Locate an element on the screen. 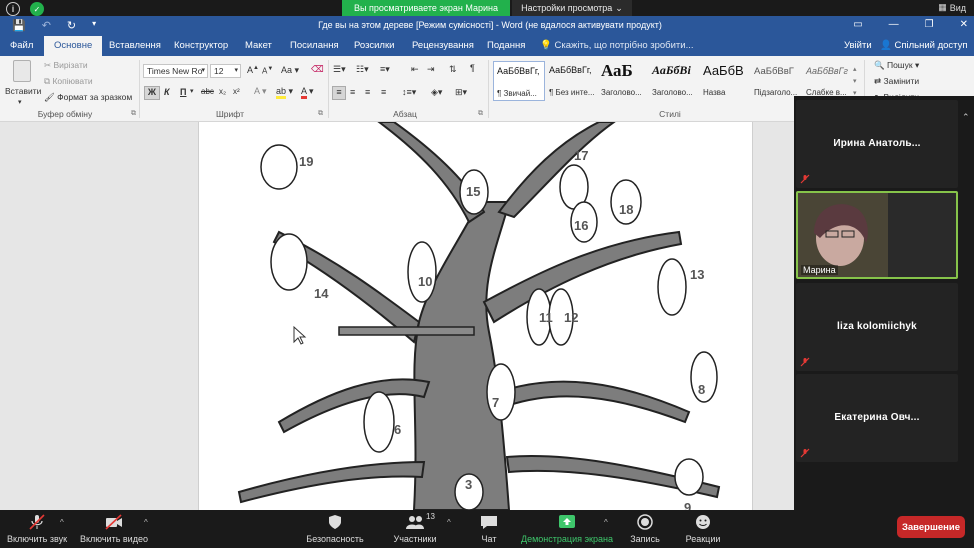 Image resolution: width=974 pixels, height=548 pixels. justify-icon: ≡ is located at coordinates (383, 92).